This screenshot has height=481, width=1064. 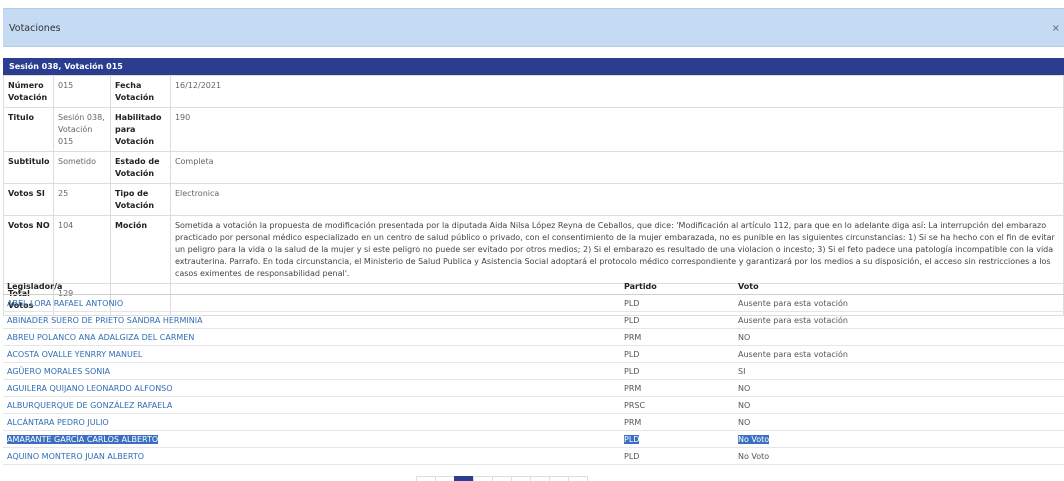 I want to click on selected-text: AMARANTE GARCÍA CARLOS ALBERTO, so click(x=83, y=439).